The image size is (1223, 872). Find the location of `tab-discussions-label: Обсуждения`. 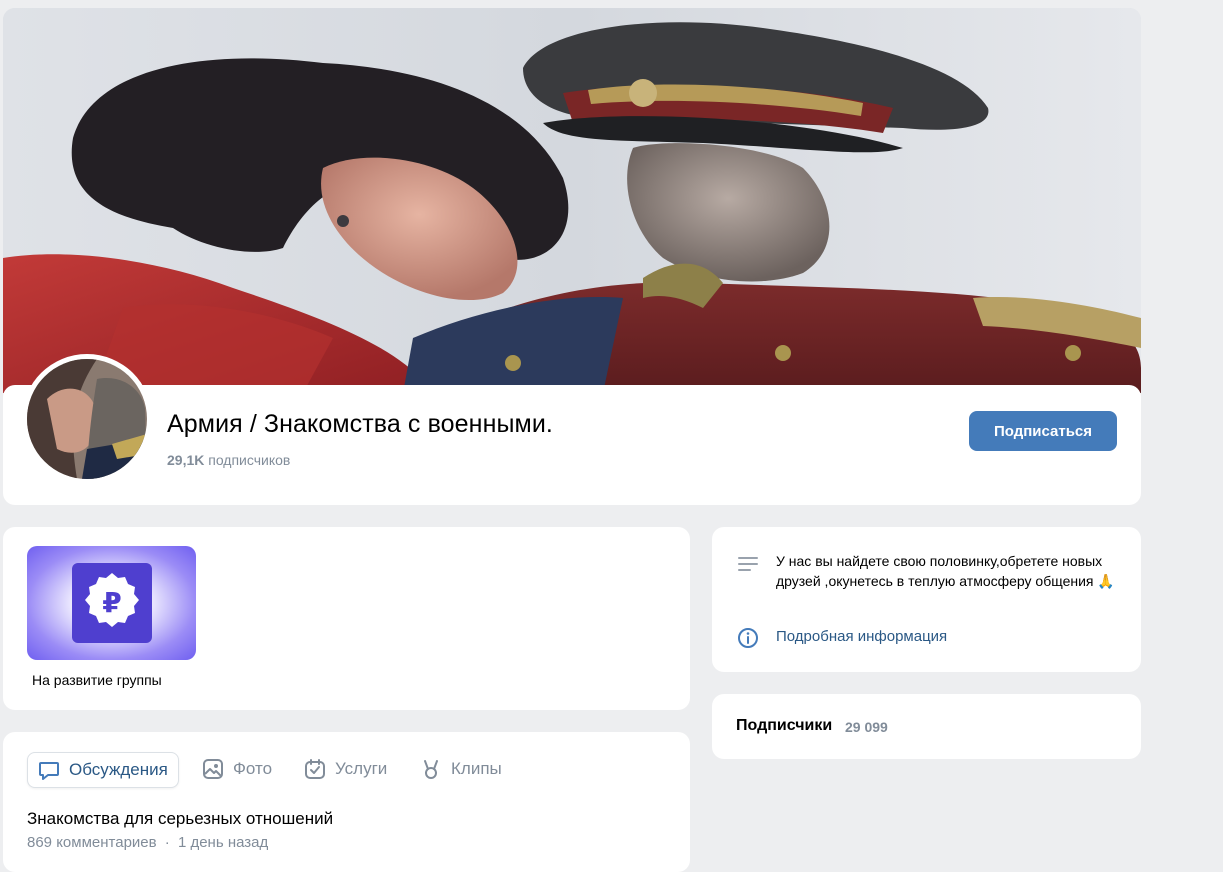

tab-discussions-label: Обсуждения is located at coordinates (118, 769).